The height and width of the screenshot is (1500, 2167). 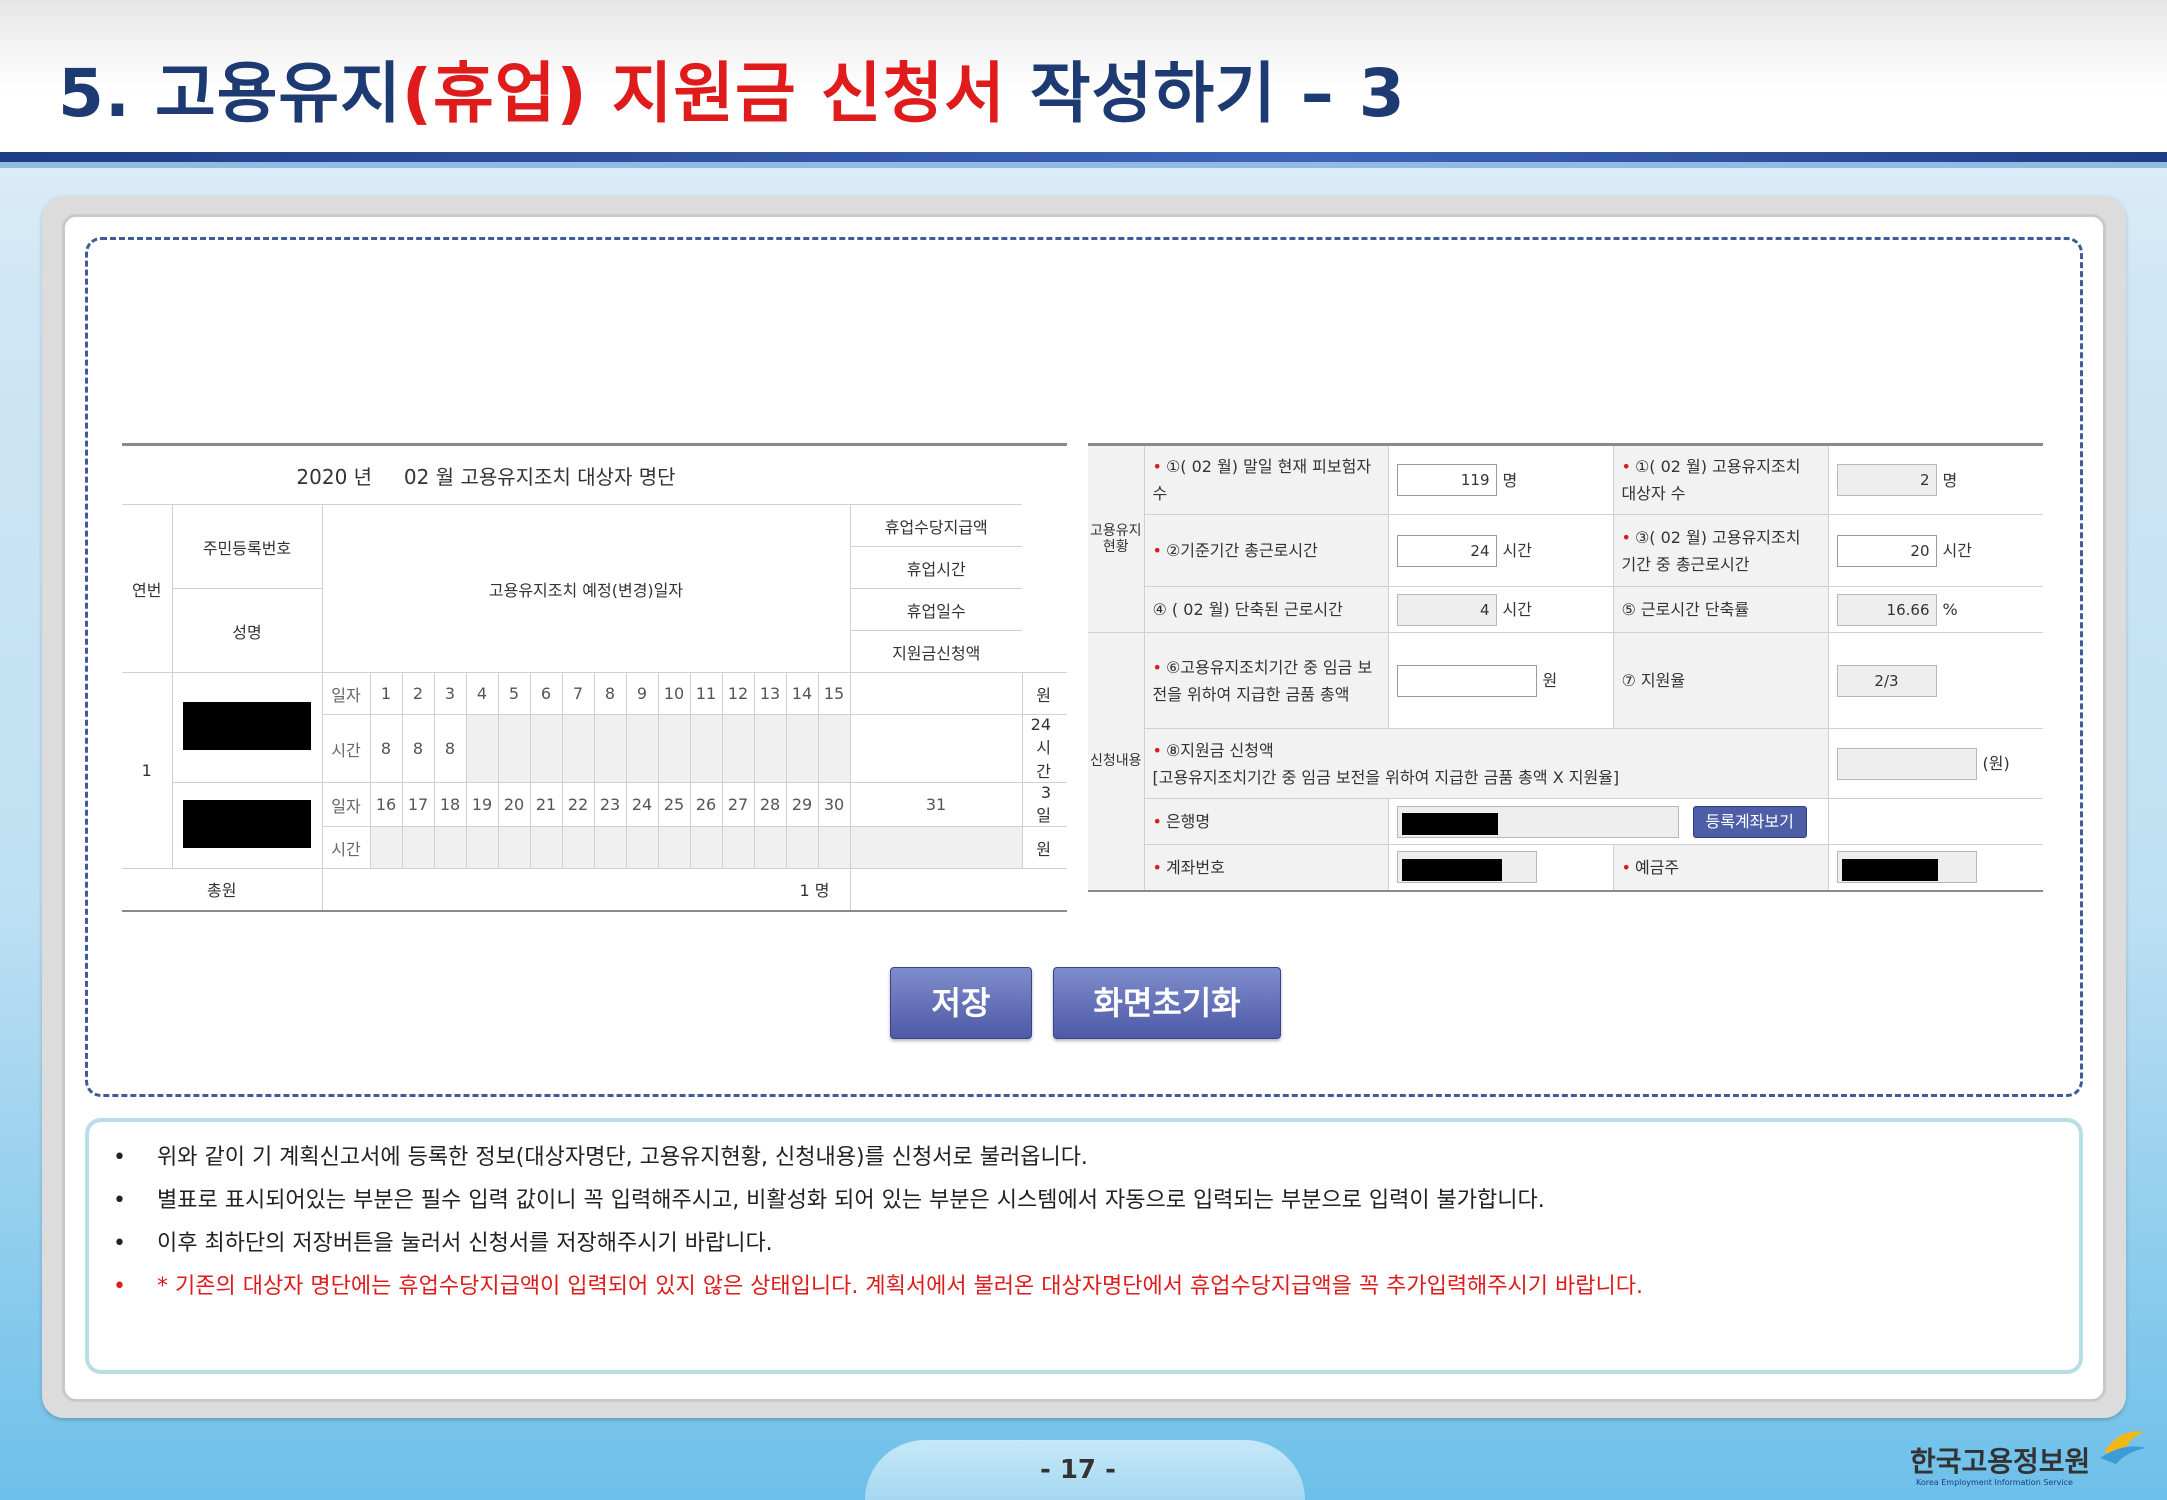 What do you see at coordinates (738, 693) in the screenshot?
I see `day-cell: 12` at bounding box center [738, 693].